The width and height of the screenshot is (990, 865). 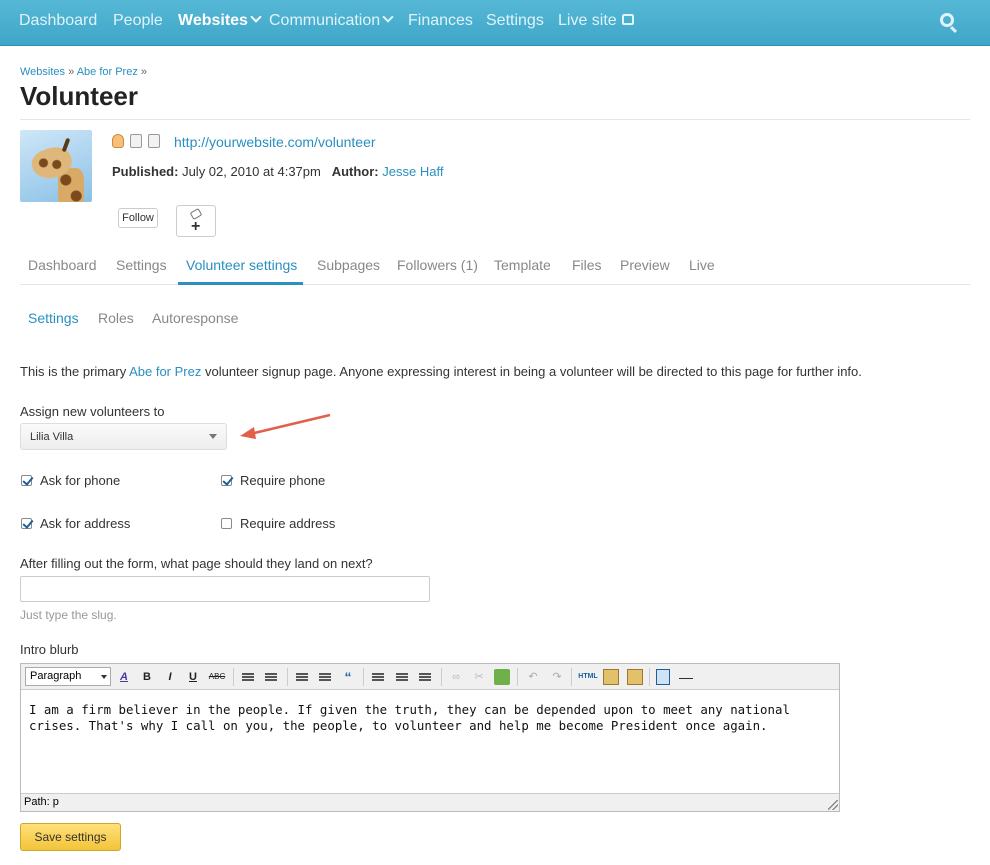 What do you see at coordinates (154, 141) in the screenshot?
I see `page-icon` at bounding box center [154, 141].